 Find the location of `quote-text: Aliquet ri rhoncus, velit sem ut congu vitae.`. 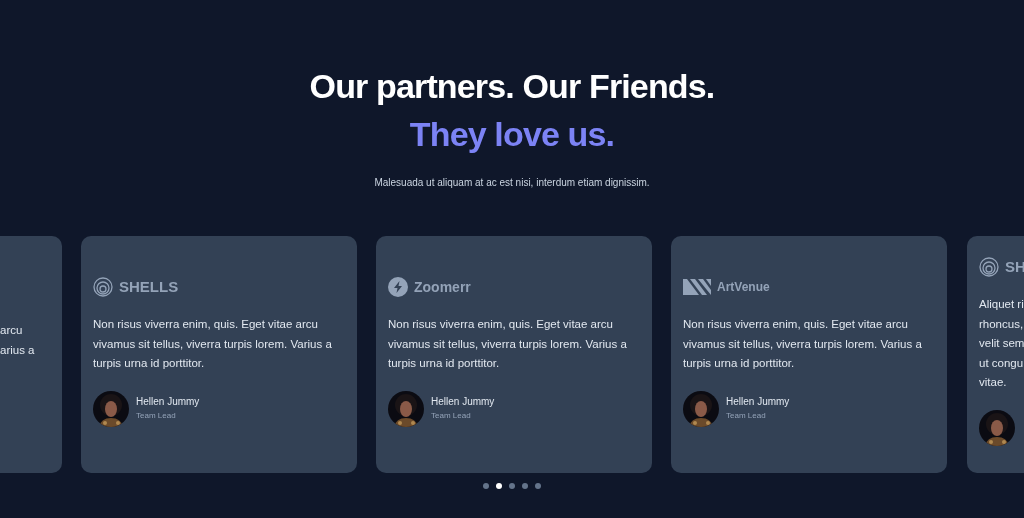

quote-text: Aliquet ri rhoncus, velit sem ut congu vitae. is located at coordinates (1001, 343).